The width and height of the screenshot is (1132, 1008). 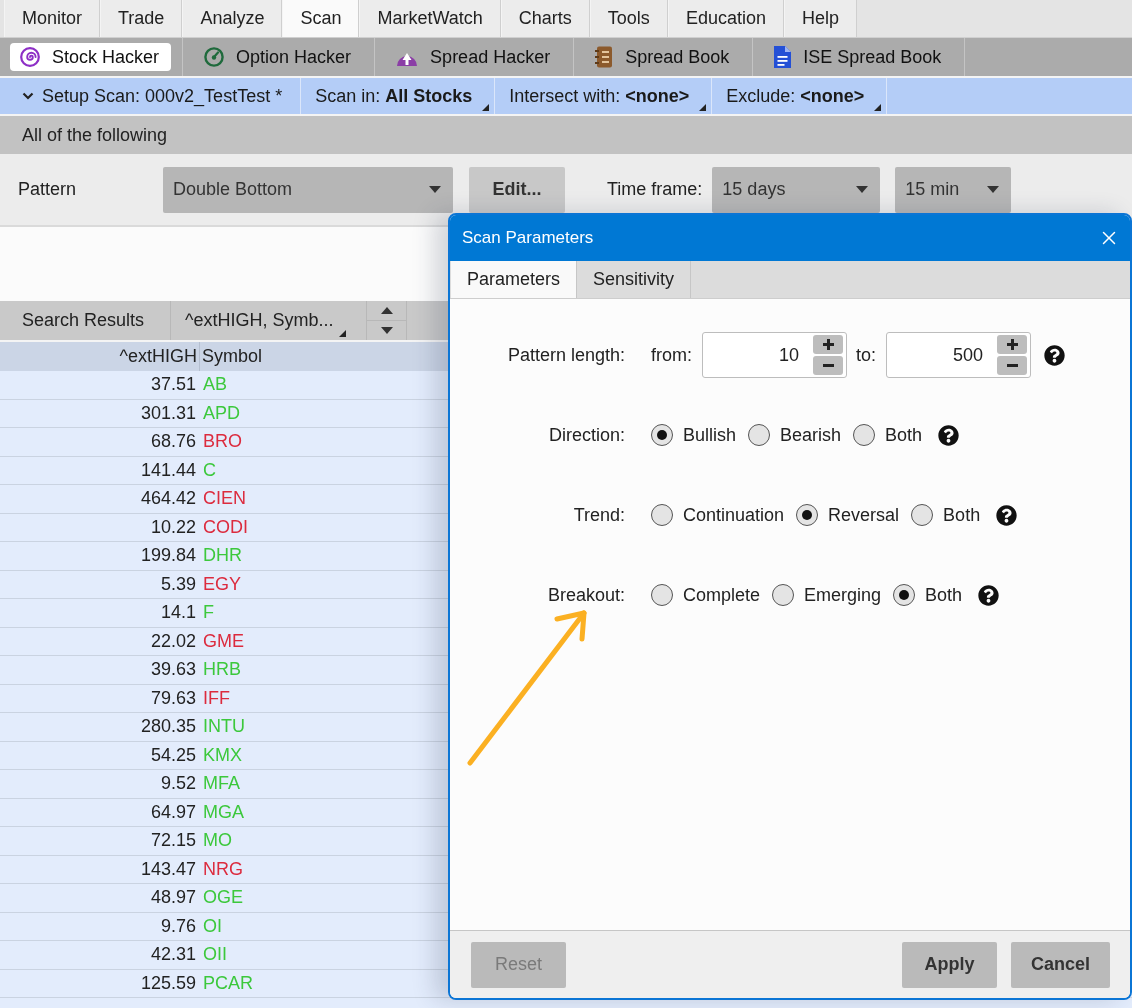 I want to click on number-field: 500, so click(x=959, y=355).